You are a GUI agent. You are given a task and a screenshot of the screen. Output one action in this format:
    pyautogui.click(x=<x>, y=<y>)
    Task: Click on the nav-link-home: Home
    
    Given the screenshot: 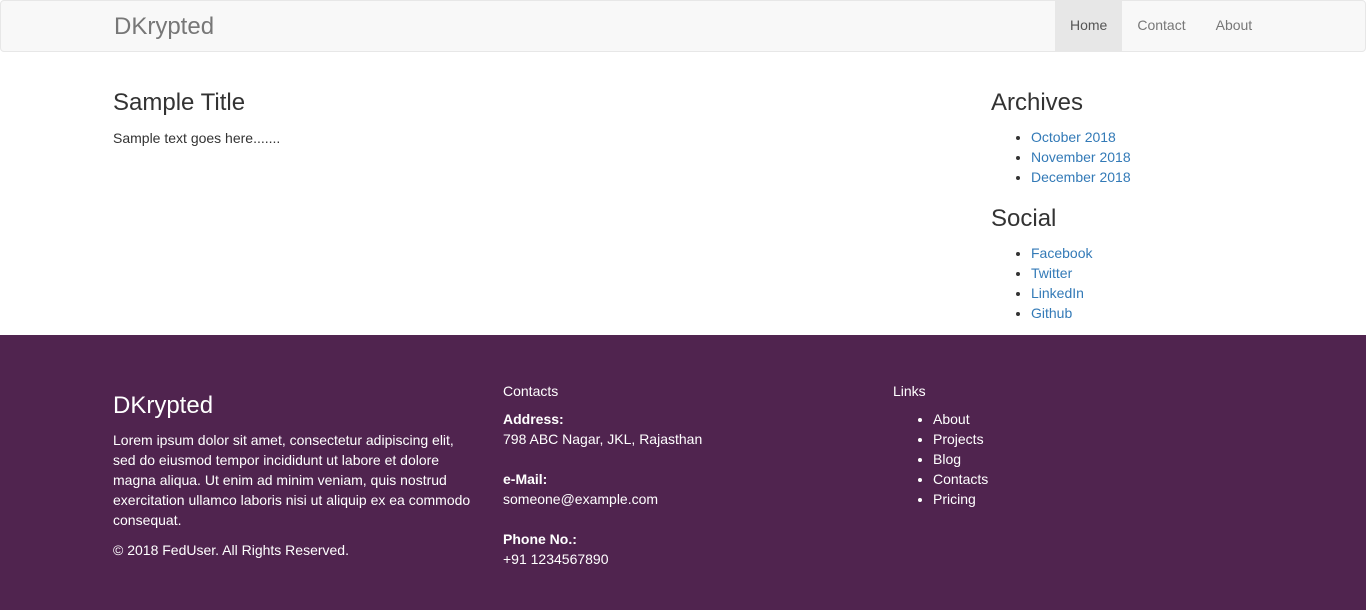 What is the action you would take?
    pyautogui.click(x=1089, y=26)
    